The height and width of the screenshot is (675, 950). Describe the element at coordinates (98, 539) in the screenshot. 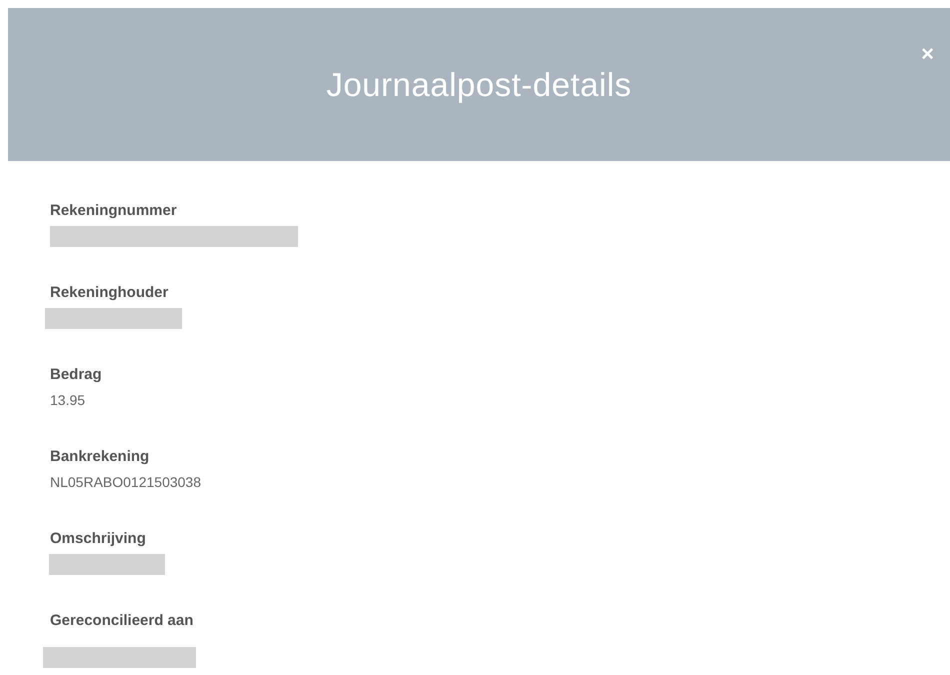

I see `field-label: Omschrijving` at that location.